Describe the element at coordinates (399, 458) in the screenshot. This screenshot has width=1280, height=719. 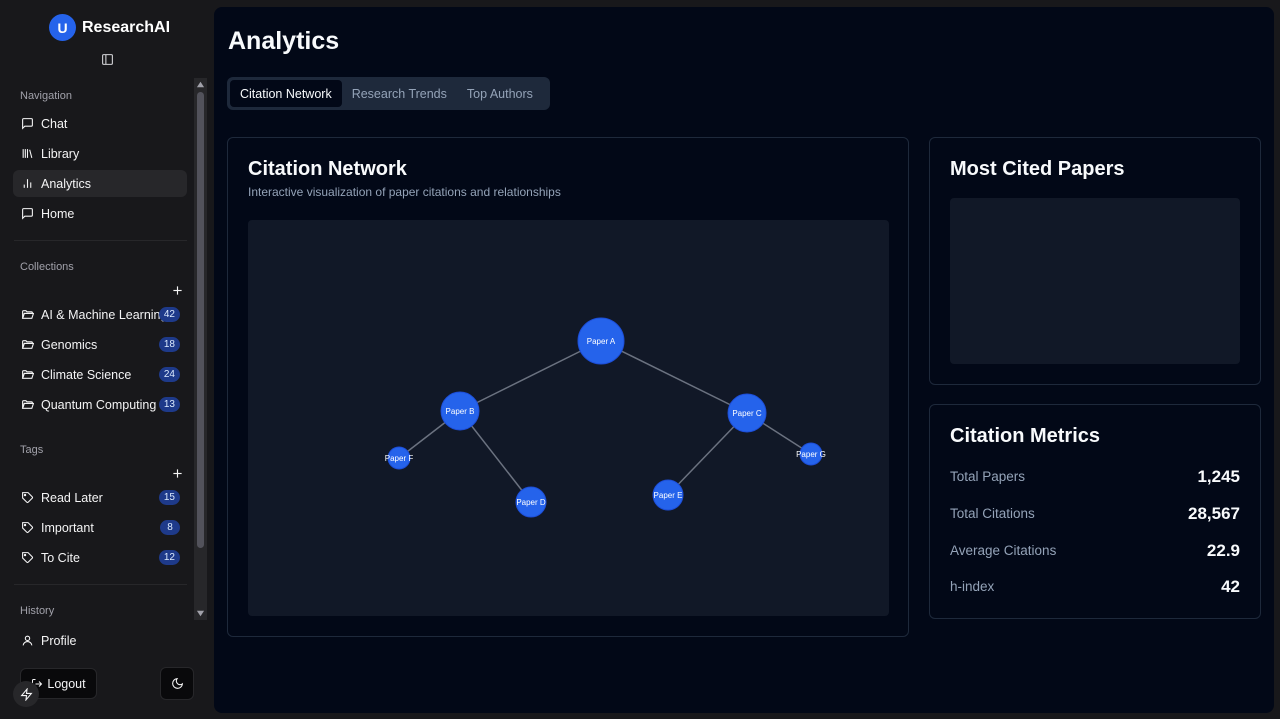
I see `network-node-label: Paper F` at that location.